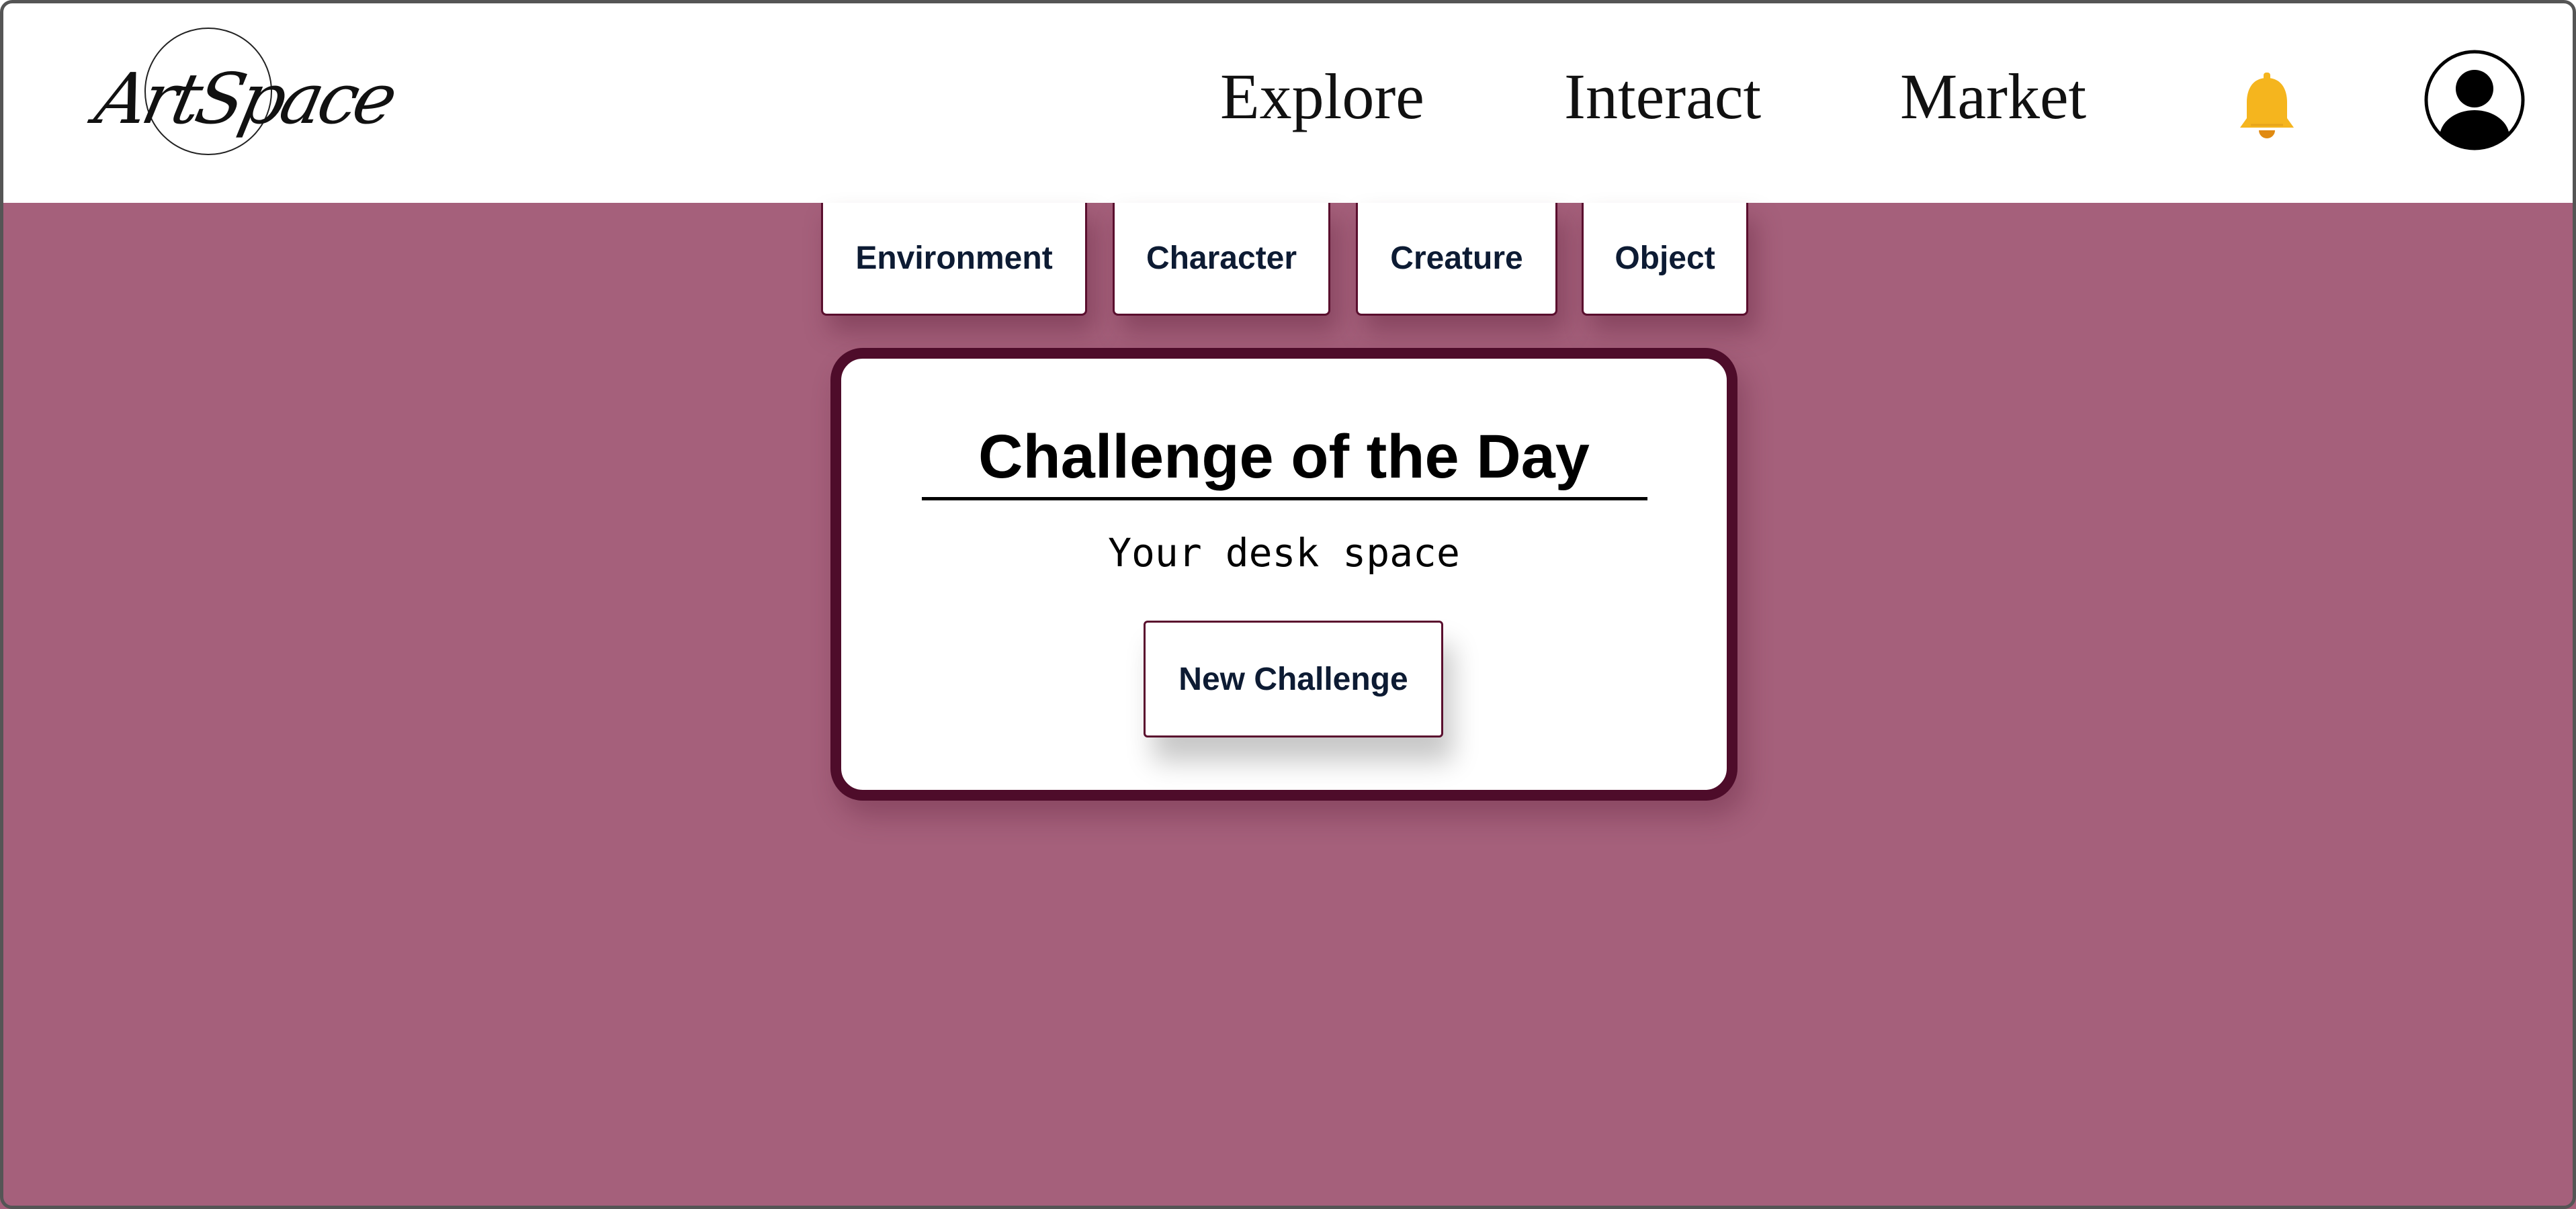 This screenshot has width=2576, height=1209. Describe the element at coordinates (1322, 96) in the screenshot. I see `nav-explore: Explore` at that location.